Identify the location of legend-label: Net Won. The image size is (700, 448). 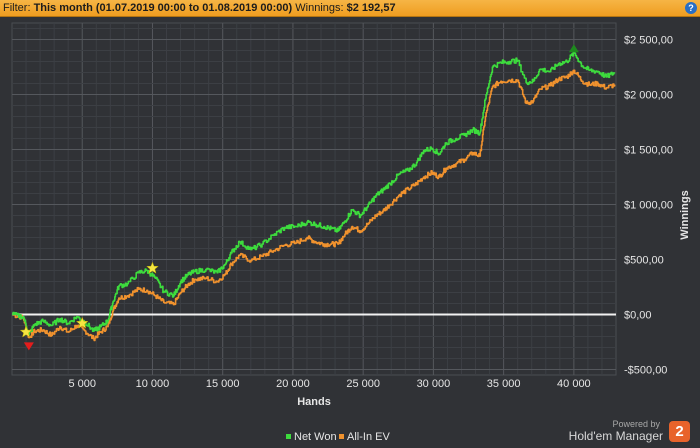
(315, 437).